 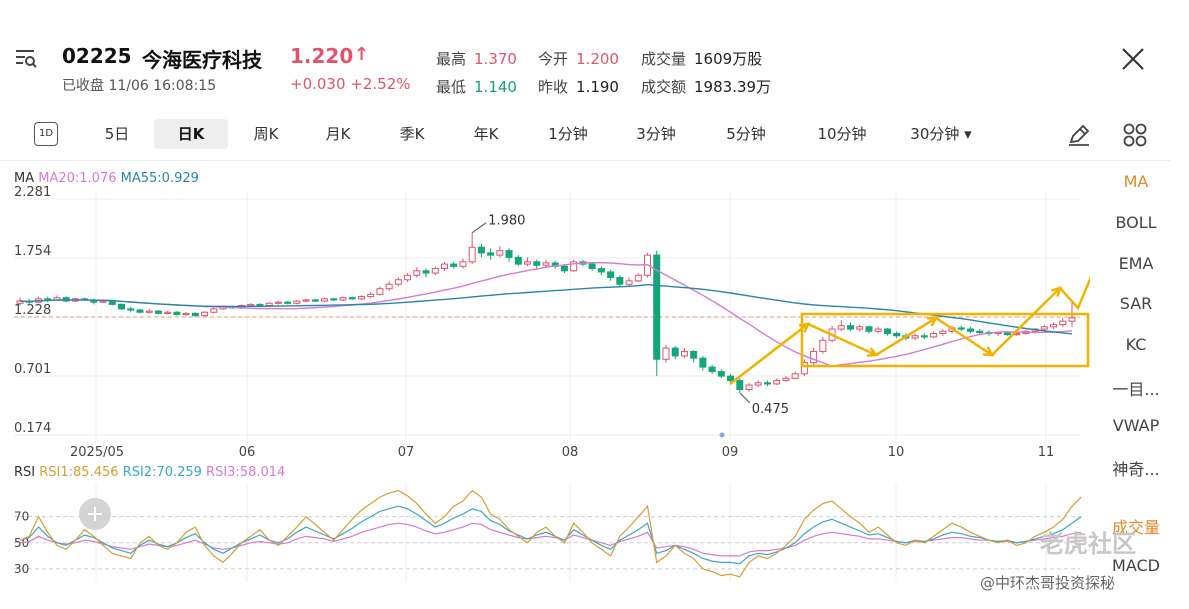 What do you see at coordinates (1136, 222) in the screenshot?
I see `indicator-1: BOLL` at bounding box center [1136, 222].